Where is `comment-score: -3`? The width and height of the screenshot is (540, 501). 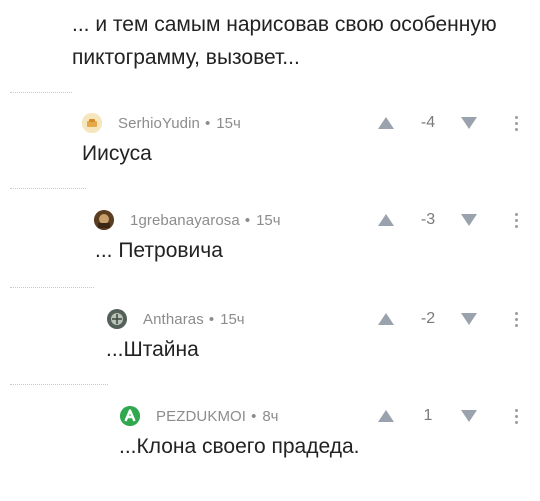
comment-score: -3 is located at coordinates (428, 219).